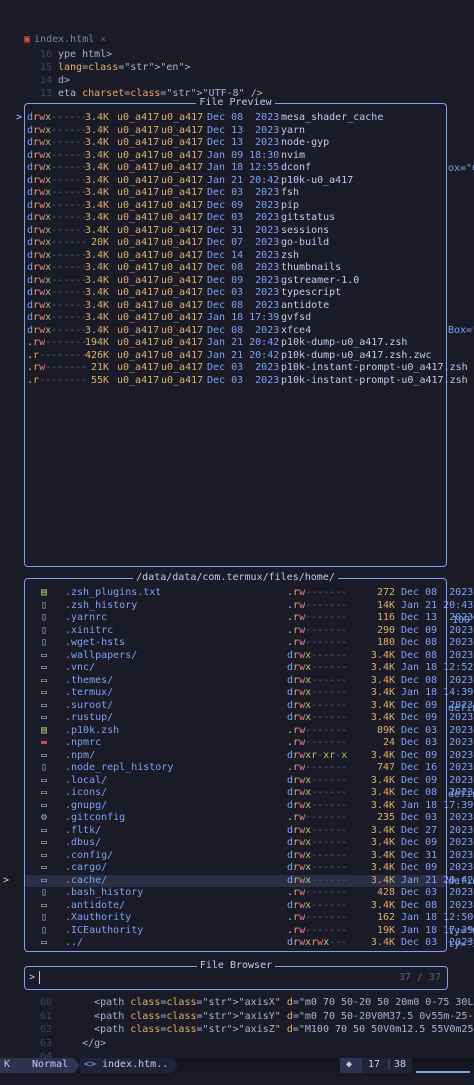 Image resolution: width=474 pixels, height=1085 pixels. I want to click on browser-row: ▯ .xinitrc .rw------- 290 Dec 09 2023, so click(249, 631).